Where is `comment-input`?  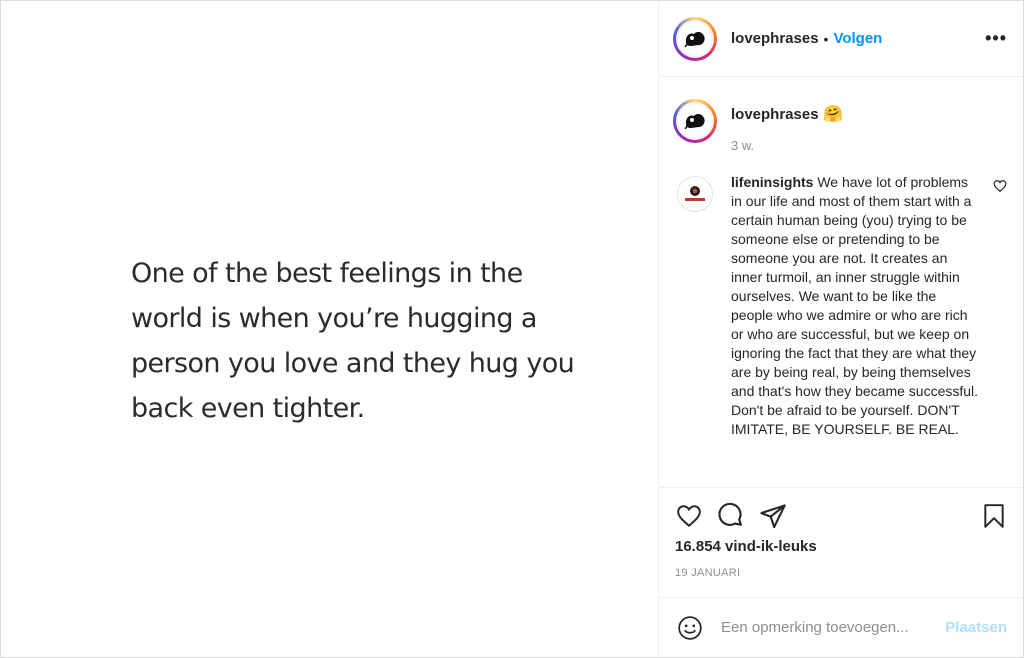
comment-input is located at coordinates (832, 627).